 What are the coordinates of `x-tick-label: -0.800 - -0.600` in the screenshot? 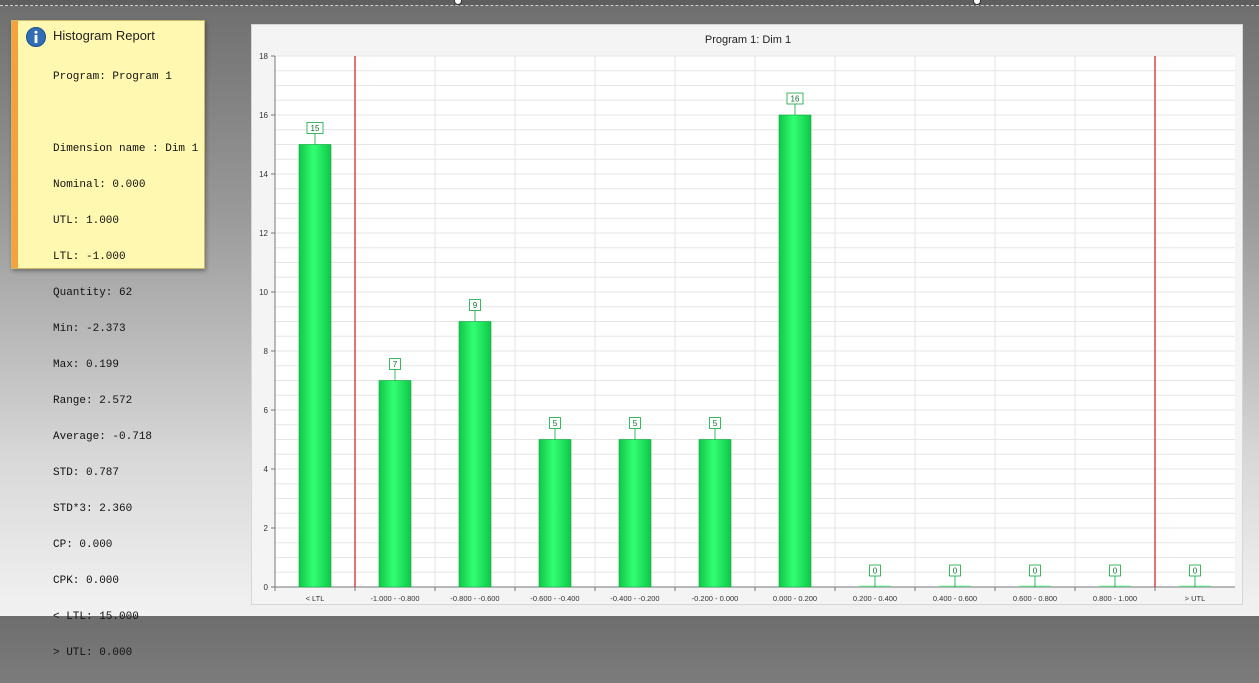 It's located at (474, 598).